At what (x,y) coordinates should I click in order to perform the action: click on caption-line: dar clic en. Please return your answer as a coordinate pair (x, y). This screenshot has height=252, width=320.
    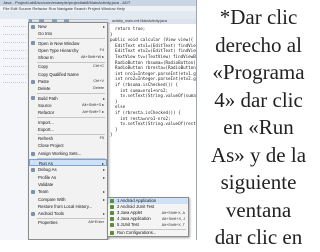
    Looking at the image, I should click on (258, 237).